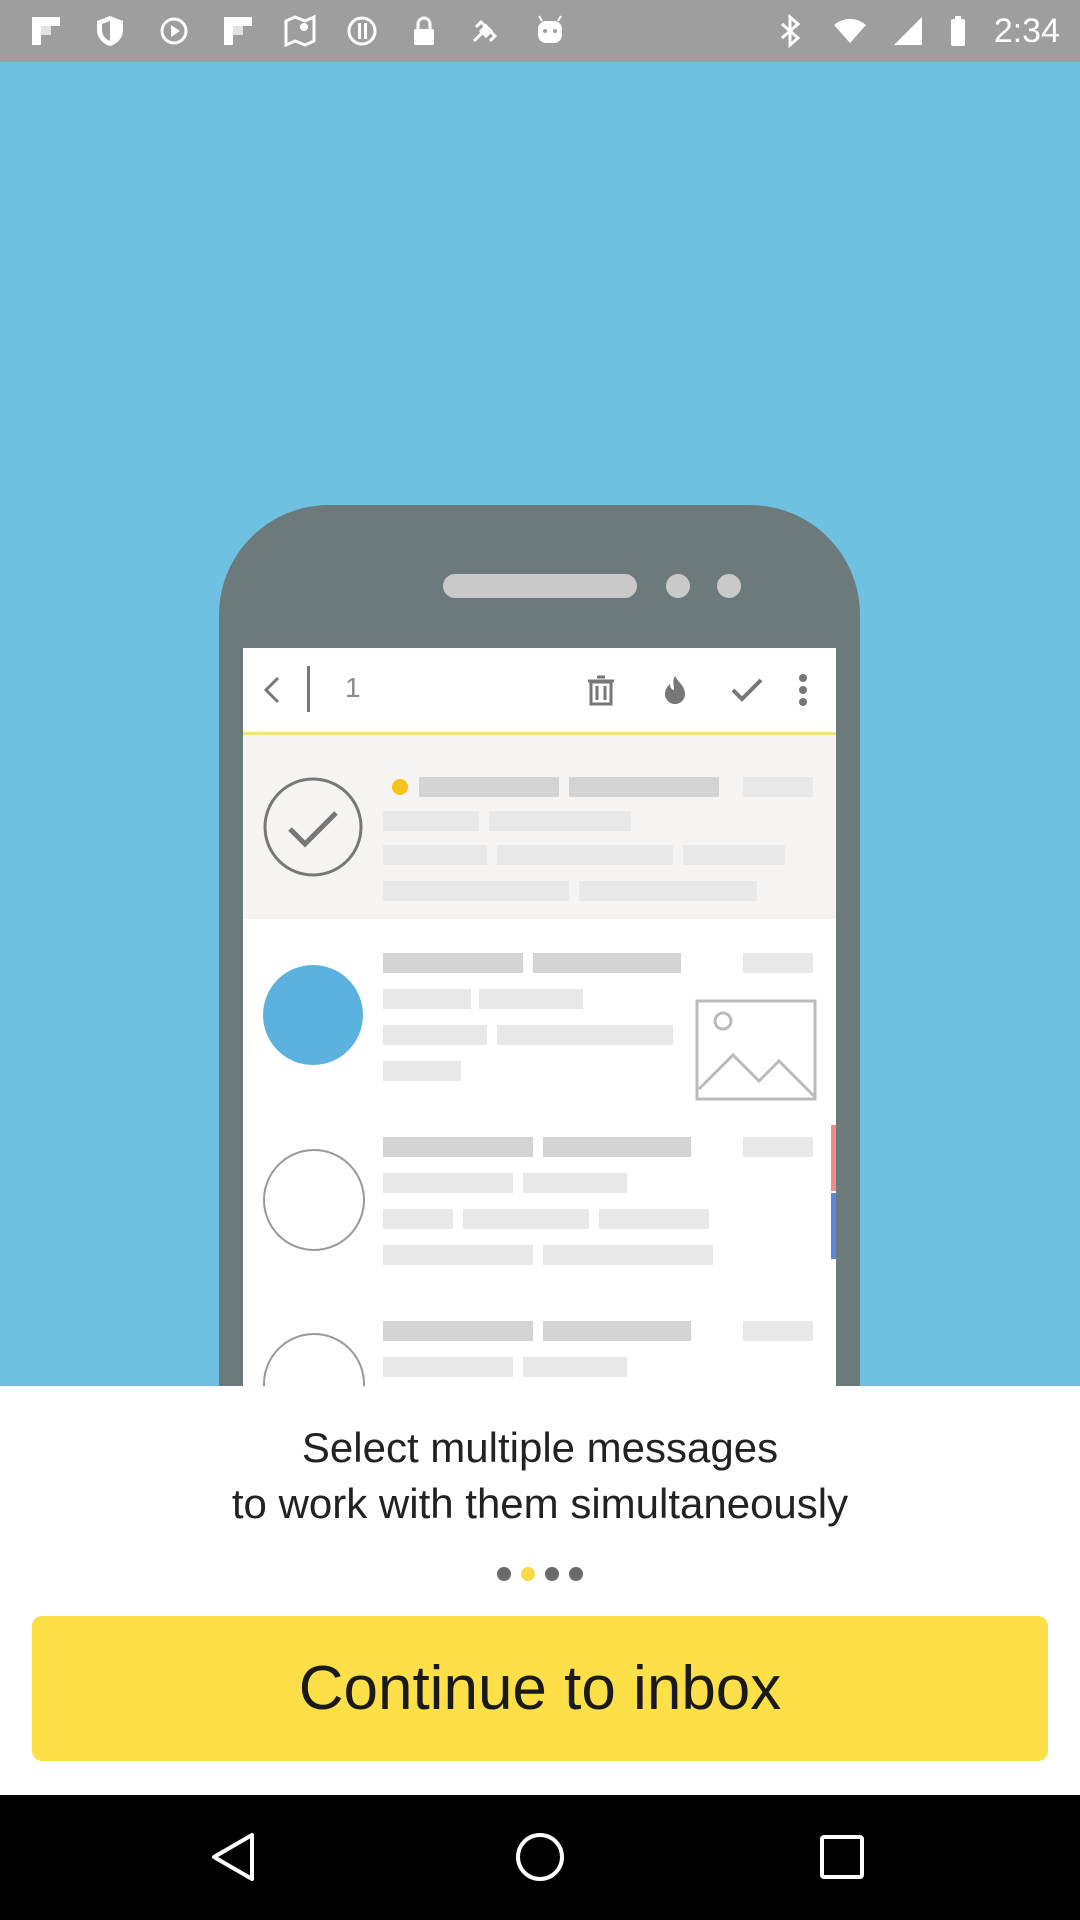  What do you see at coordinates (850, 30) in the screenshot?
I see `wifi-icon` at bounding box center [850, 30].